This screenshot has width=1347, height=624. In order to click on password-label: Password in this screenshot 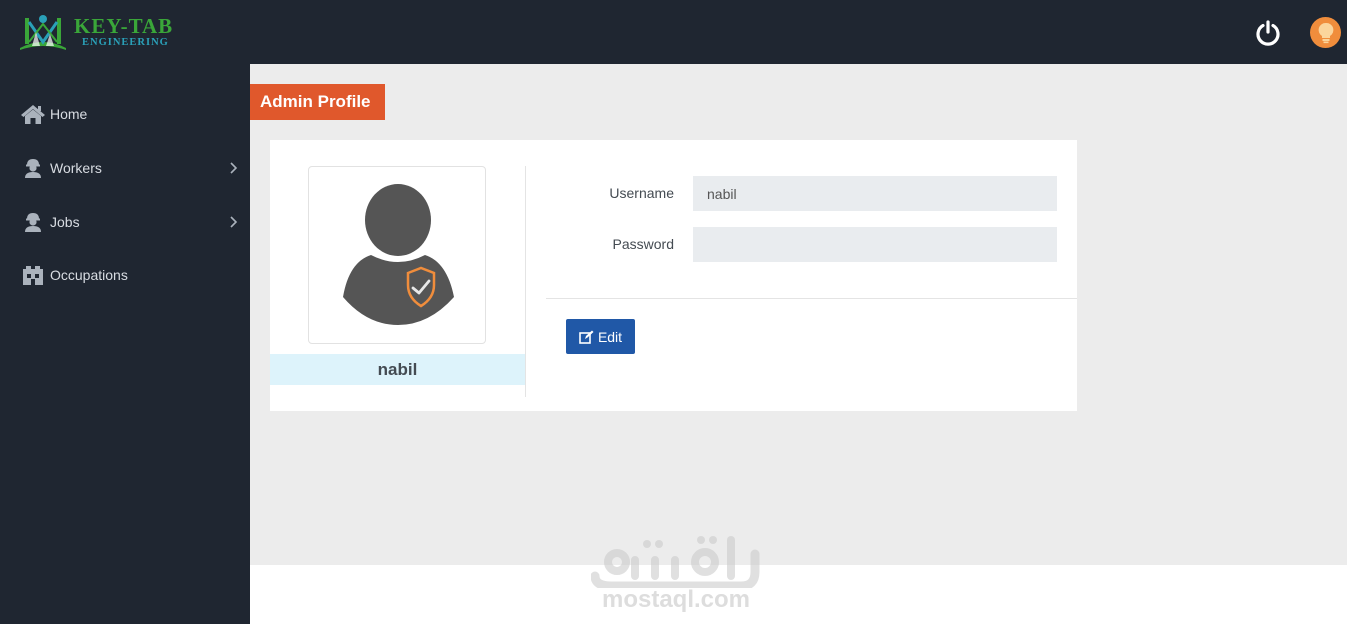, I will do `click(643, 244)`.